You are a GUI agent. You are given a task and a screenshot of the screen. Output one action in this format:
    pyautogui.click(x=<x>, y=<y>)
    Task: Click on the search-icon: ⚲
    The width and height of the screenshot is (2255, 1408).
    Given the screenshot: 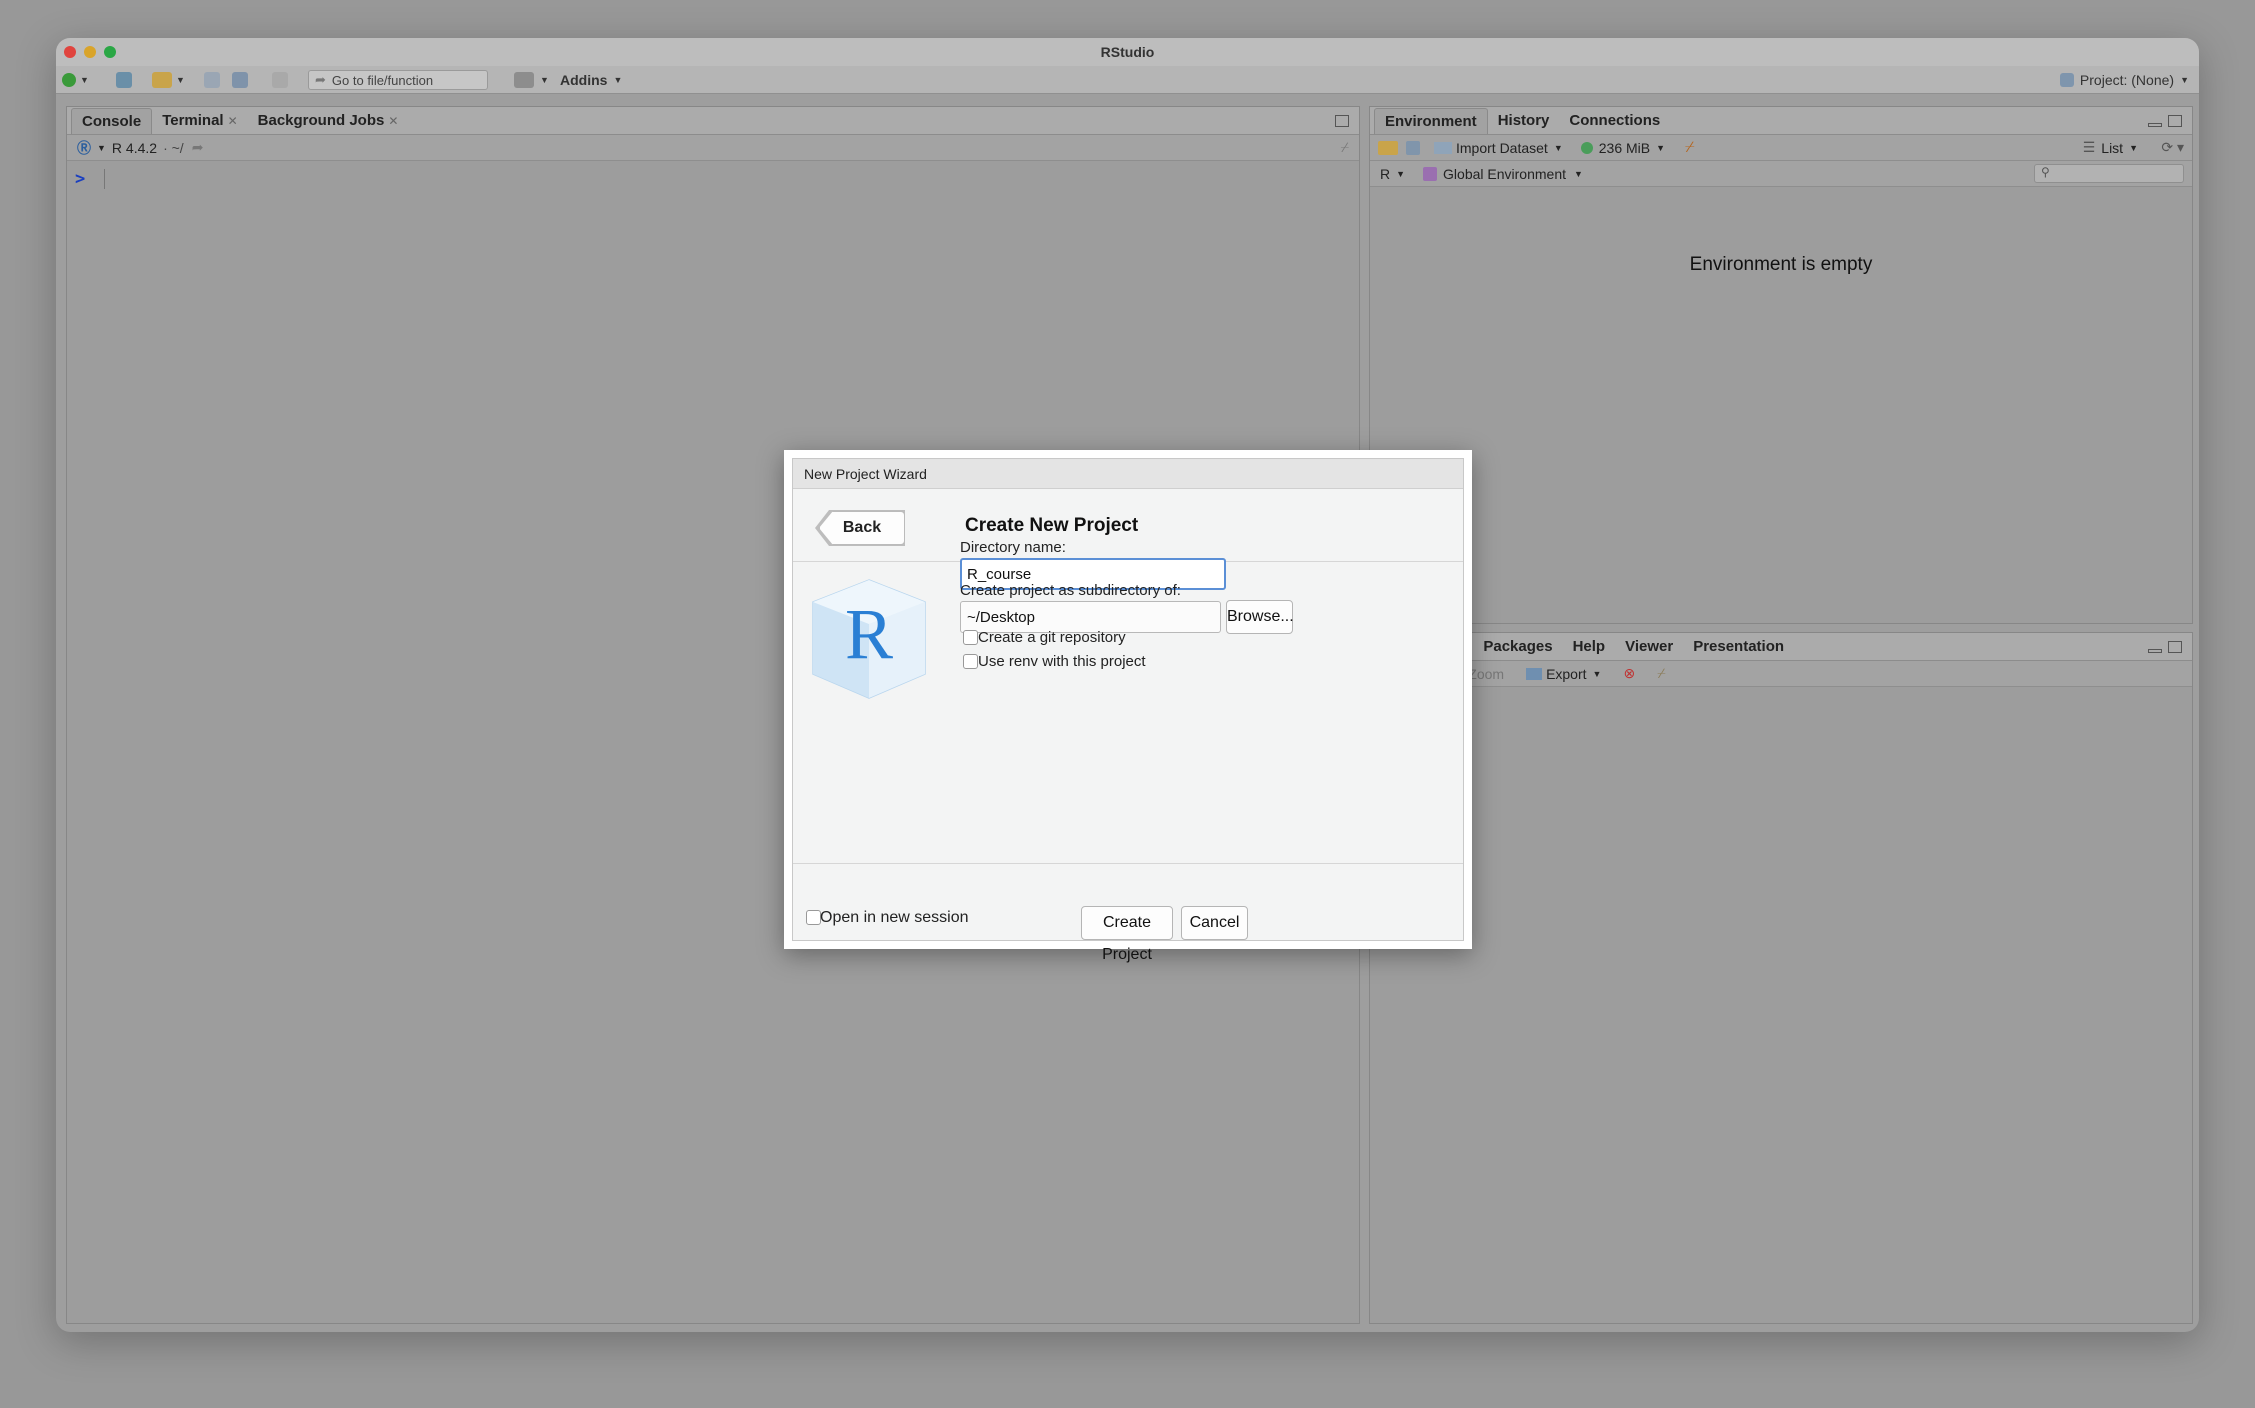 What is the action you would take?
    pyautogui.click(x=2045, y=172)
    